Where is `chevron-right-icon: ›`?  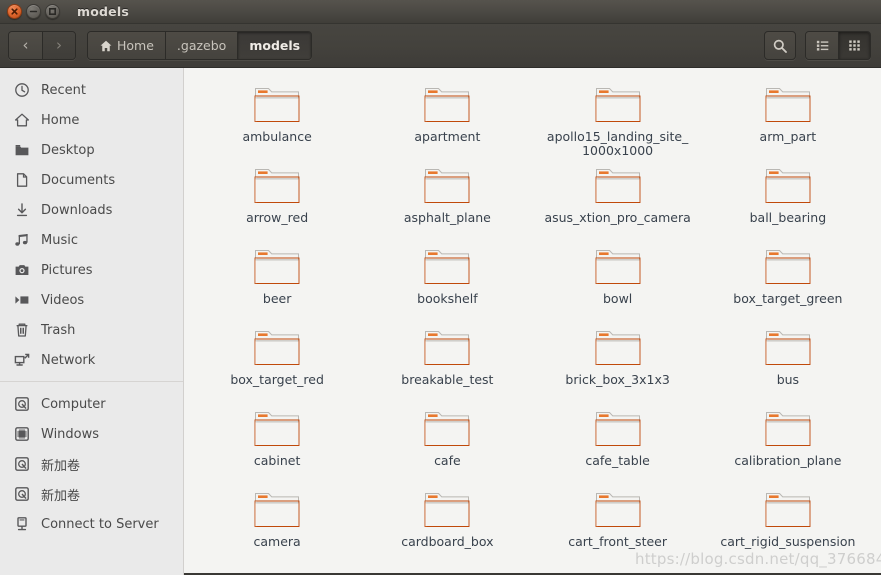
chevron-right-icon: › is located at coordinates (59, 45).